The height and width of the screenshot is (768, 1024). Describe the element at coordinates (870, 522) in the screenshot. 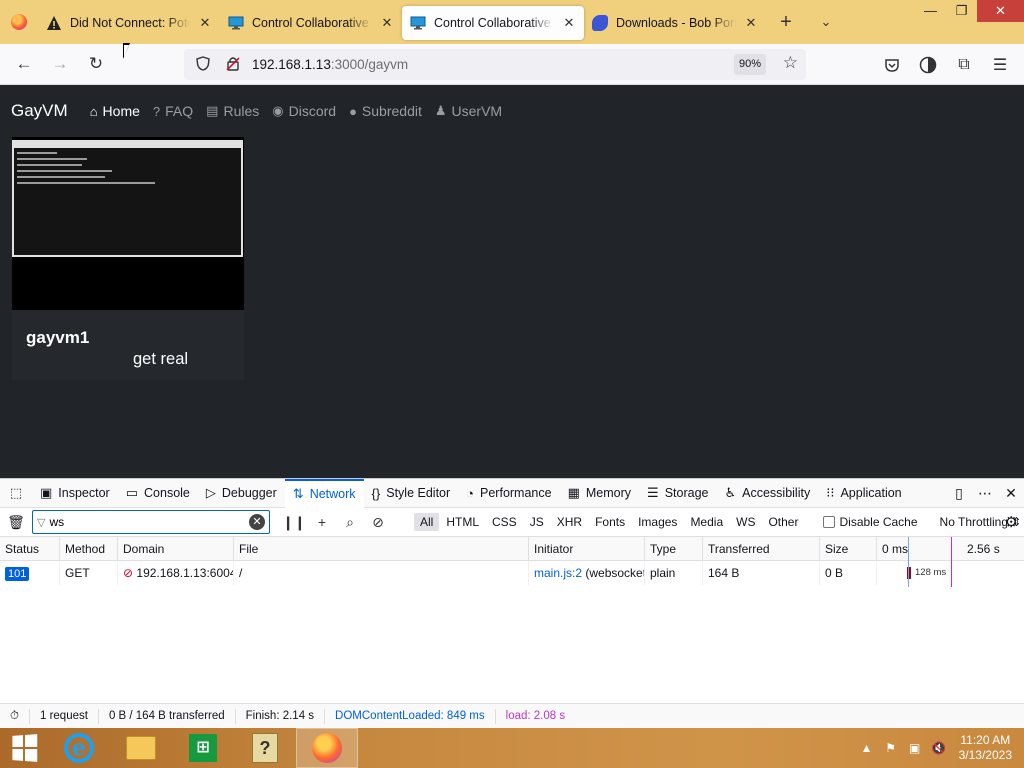

I see `disable-cache-toggle: Disable Cache` at that location.